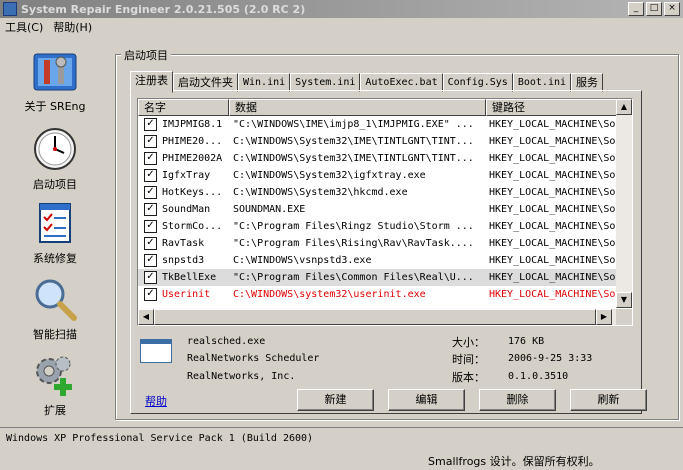 The width and height of the screenshot is (683, 470). What do you see at coordinates (624, 107) in the screenshot?
I see `scroll-up-icon: ▲` at bounding box center [624, 107].